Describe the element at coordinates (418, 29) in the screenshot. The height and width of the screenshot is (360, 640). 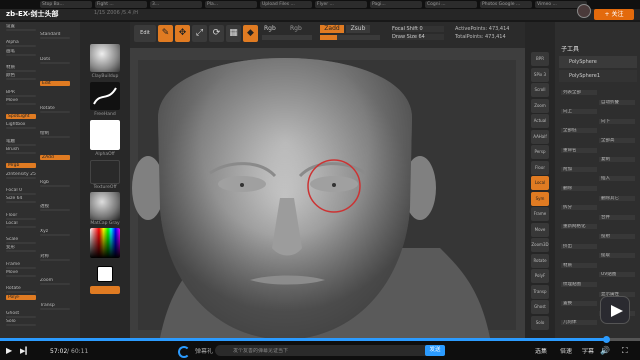
I see `focal-shift-label: Focal Shift 0` at that location.